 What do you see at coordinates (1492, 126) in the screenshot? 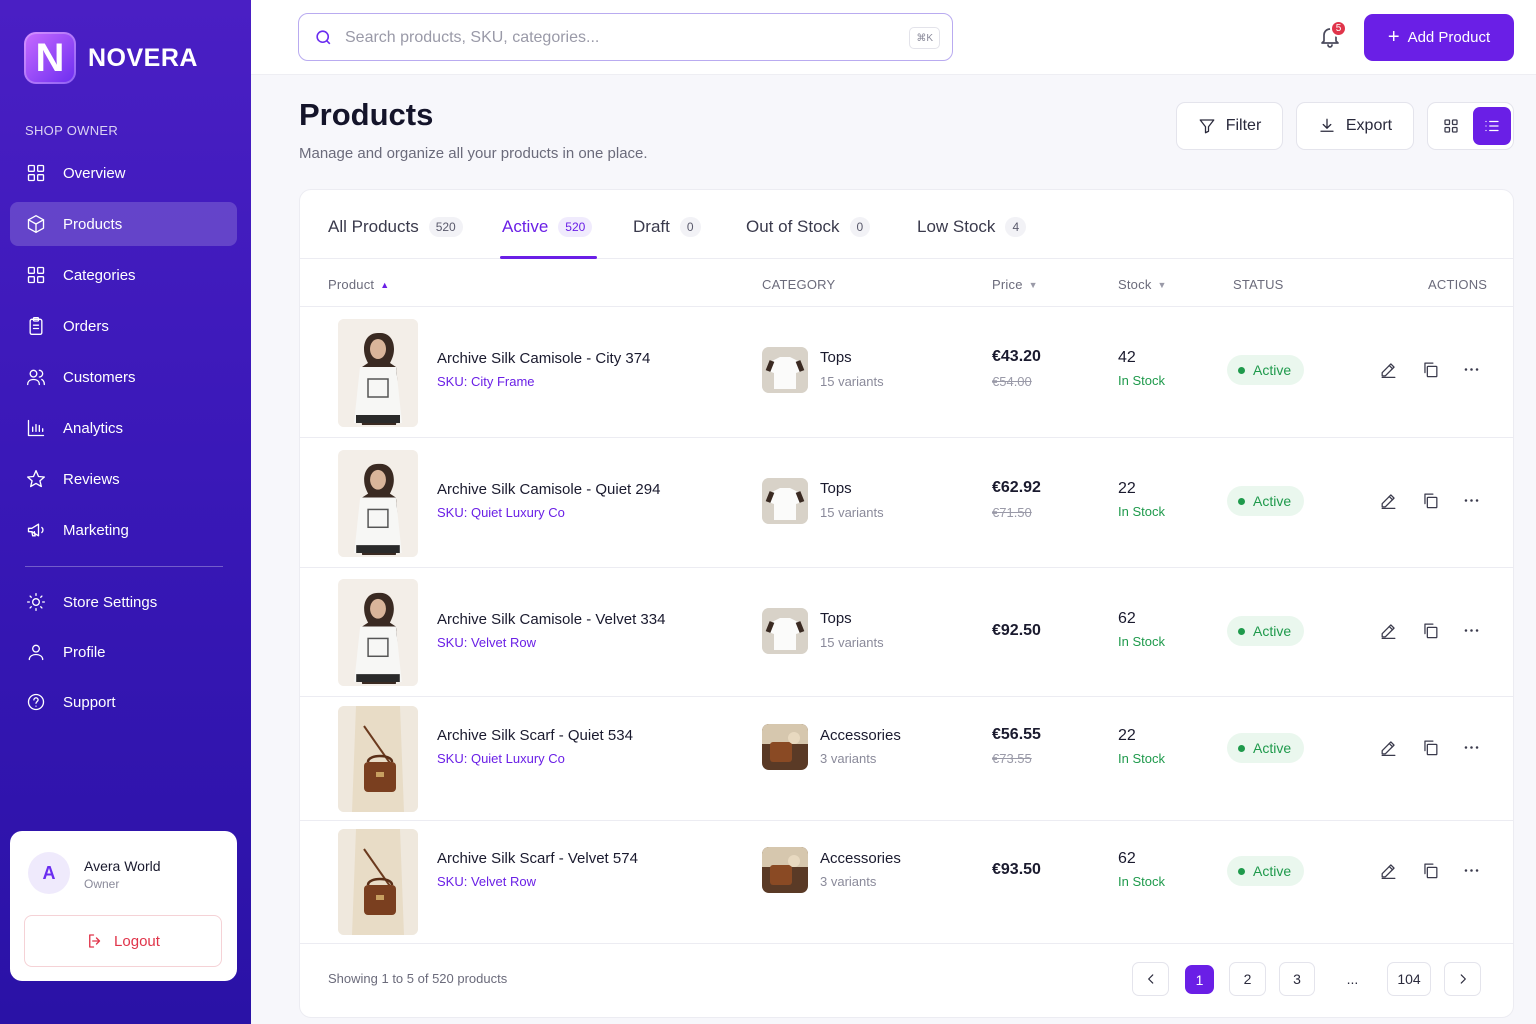
I see `list-view-button` at bounding box center [1492, 126].